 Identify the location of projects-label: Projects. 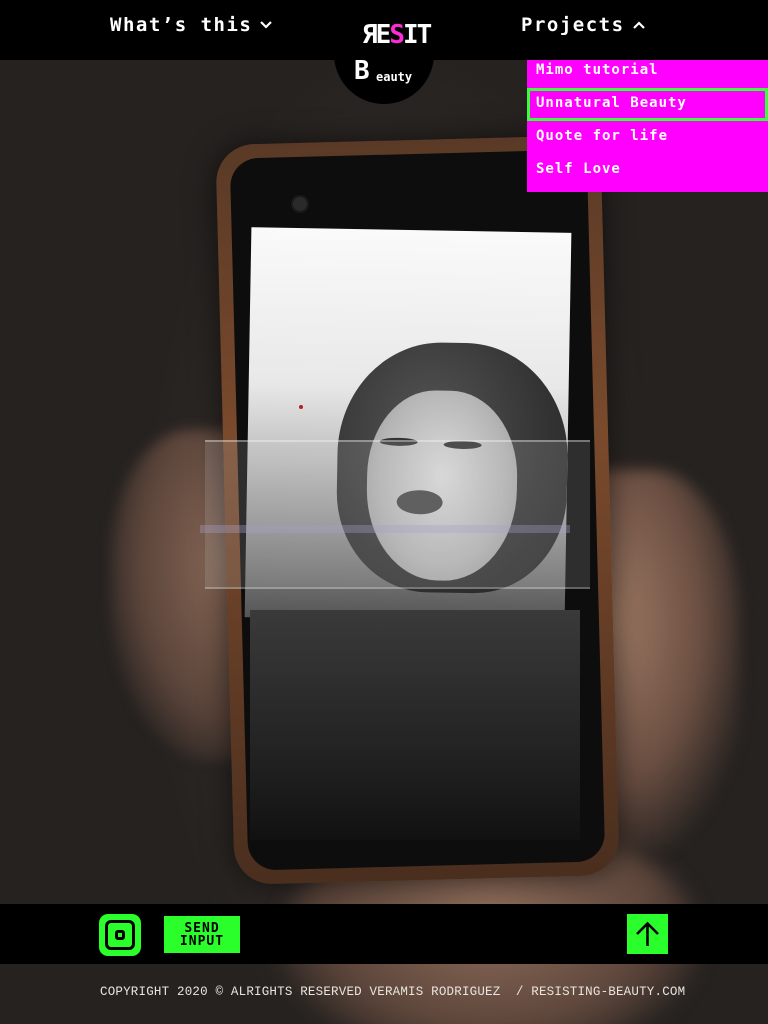
(573, 25).